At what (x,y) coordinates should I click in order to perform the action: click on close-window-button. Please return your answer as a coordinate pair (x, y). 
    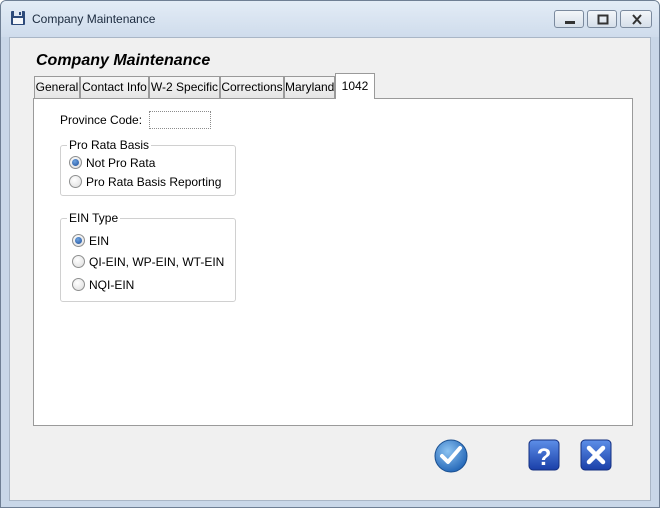
    Looking at the image, I should click on (636, 19).